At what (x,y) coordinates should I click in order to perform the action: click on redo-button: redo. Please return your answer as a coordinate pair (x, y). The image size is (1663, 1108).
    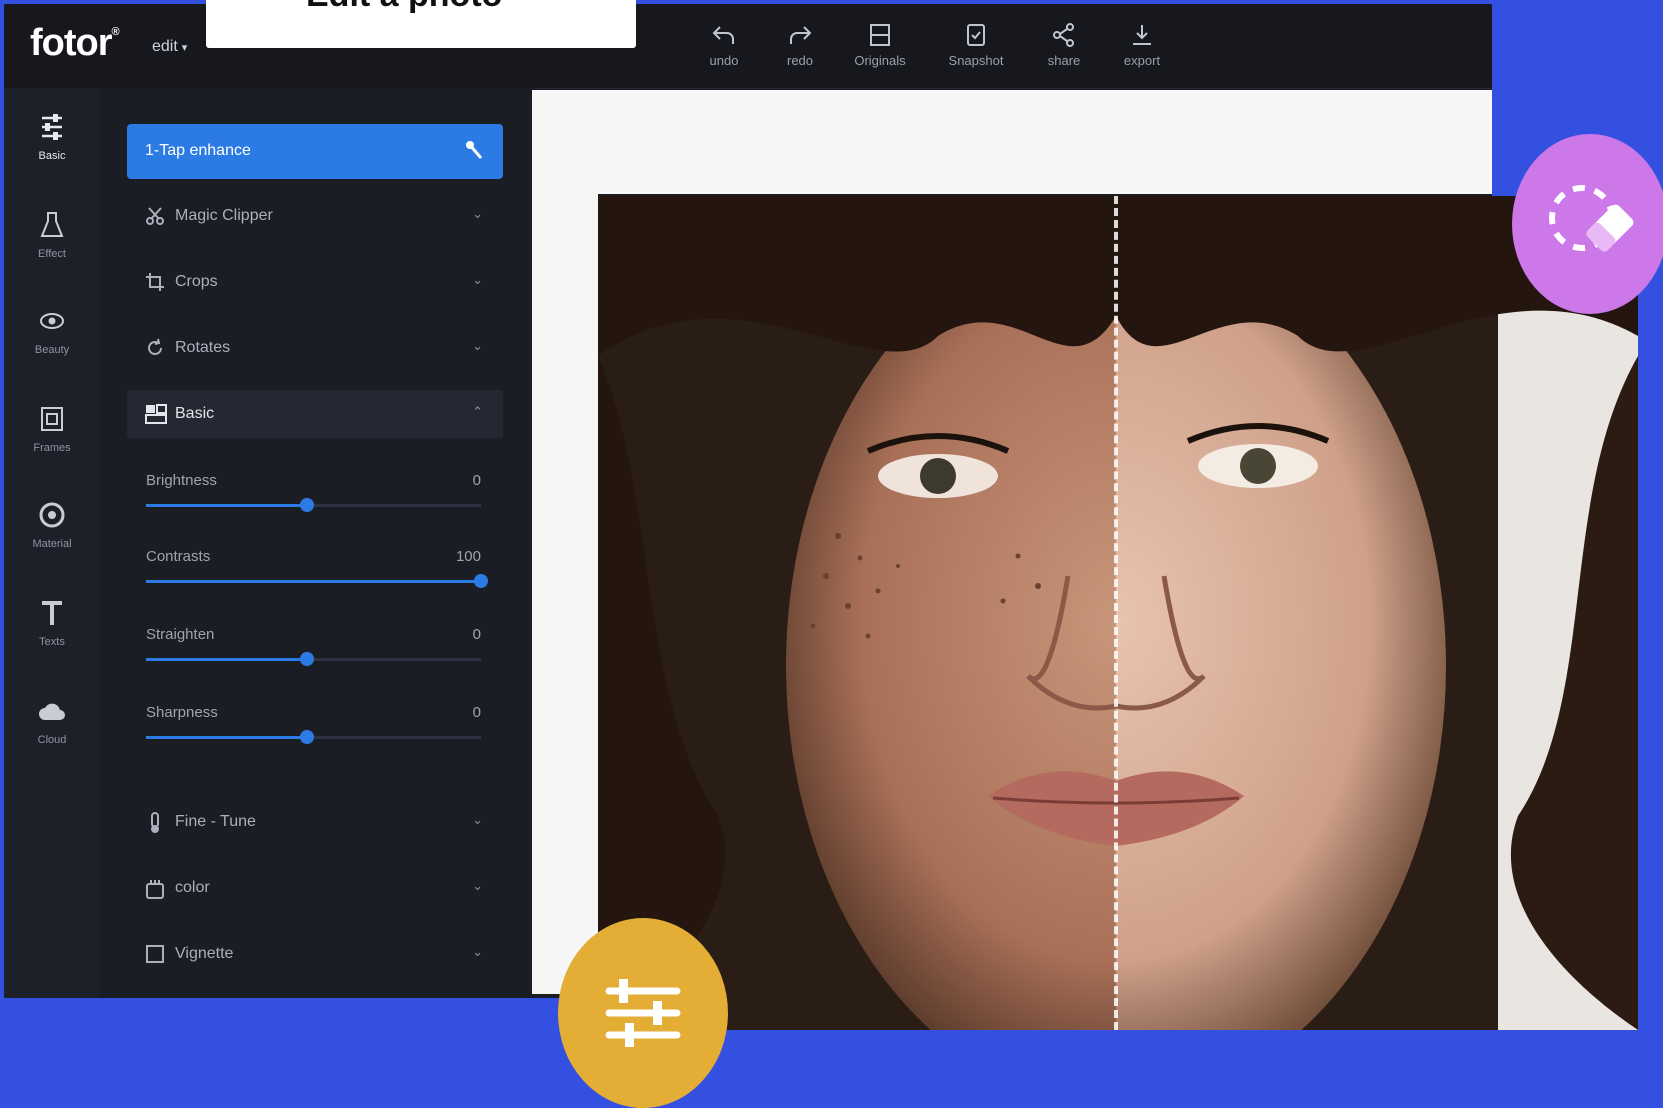
    Looking at the image, I should click on (800, 46).